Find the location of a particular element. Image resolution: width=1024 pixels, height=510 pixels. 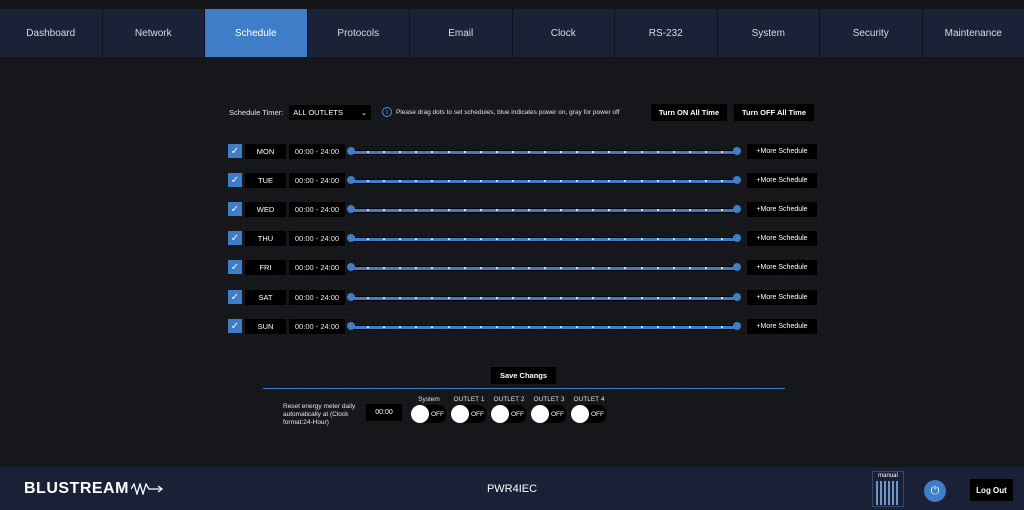

divider is located at coordinates (524, 388).